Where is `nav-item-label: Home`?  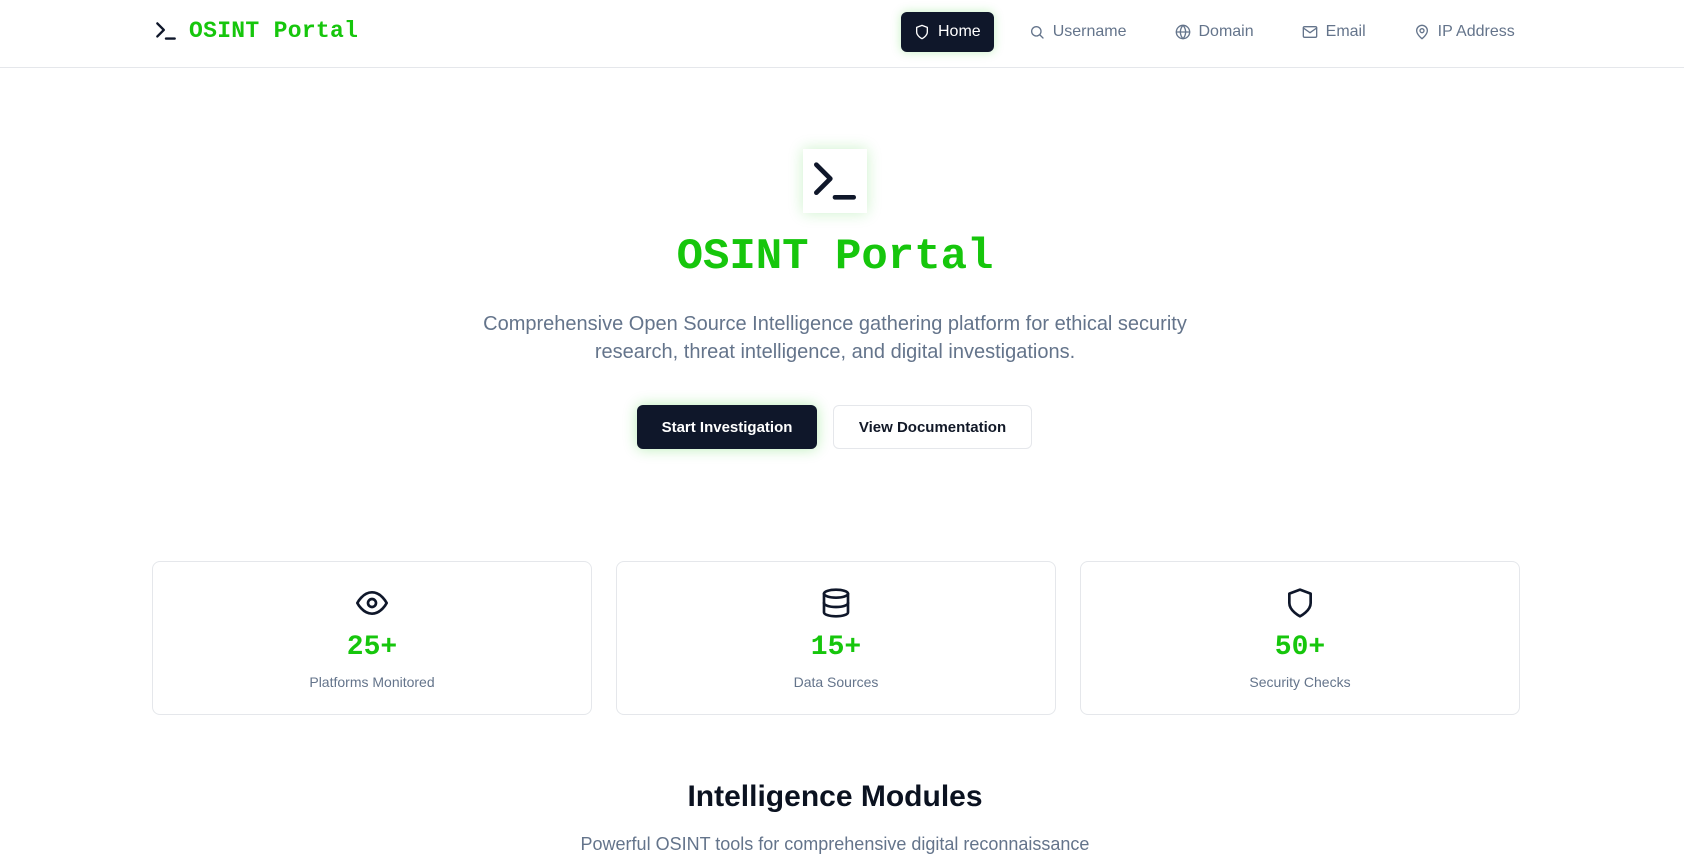 nav-item-label: Home is located at coordinates (959, 31).